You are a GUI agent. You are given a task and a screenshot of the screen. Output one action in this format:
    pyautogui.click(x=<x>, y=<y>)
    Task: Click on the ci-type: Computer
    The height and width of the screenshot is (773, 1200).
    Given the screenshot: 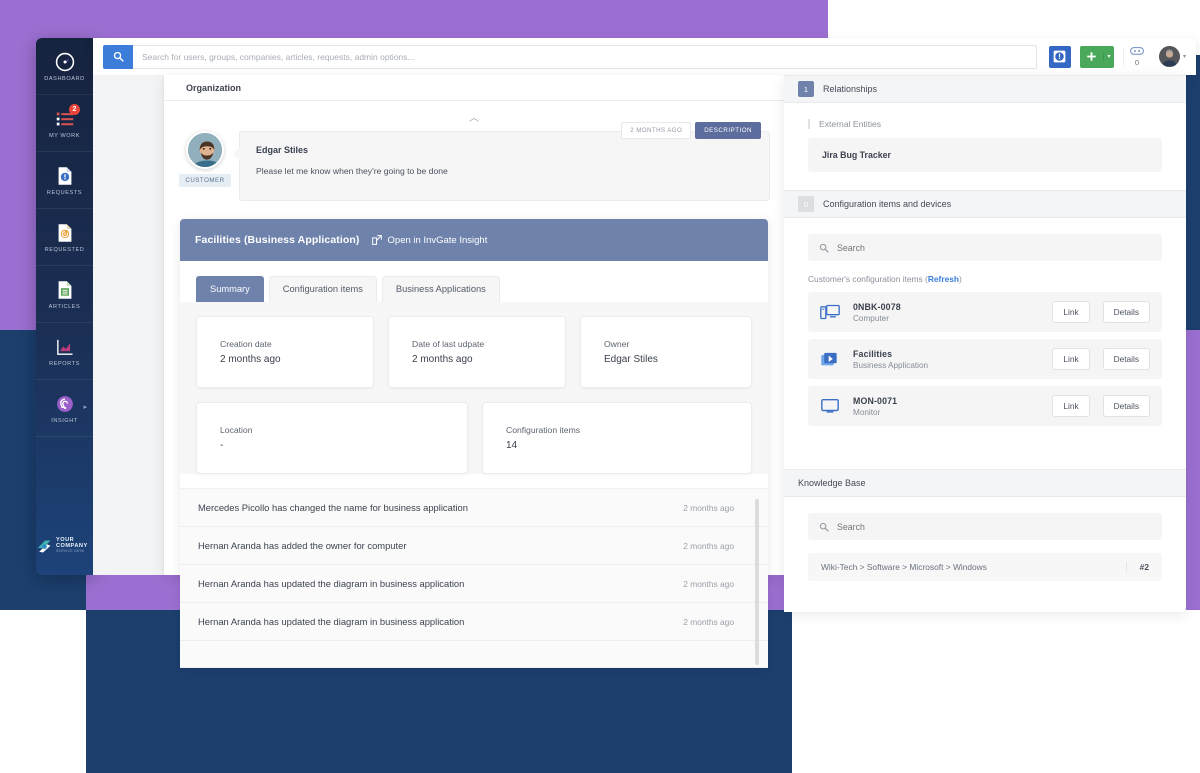 What is the action you would take?
    pyautogui.click(x=871, y=318)
    